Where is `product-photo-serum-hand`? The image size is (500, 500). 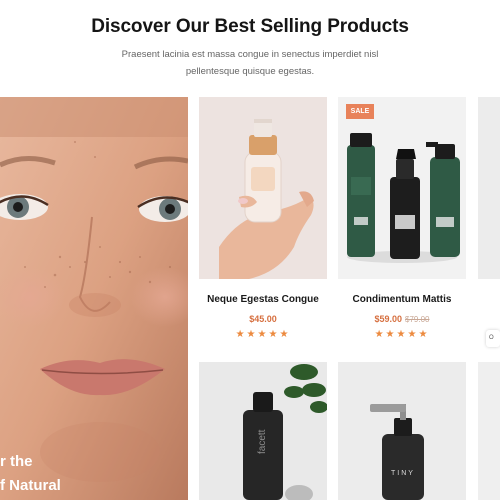 product-photo-serum-hand is located at coordinates (266, 199).